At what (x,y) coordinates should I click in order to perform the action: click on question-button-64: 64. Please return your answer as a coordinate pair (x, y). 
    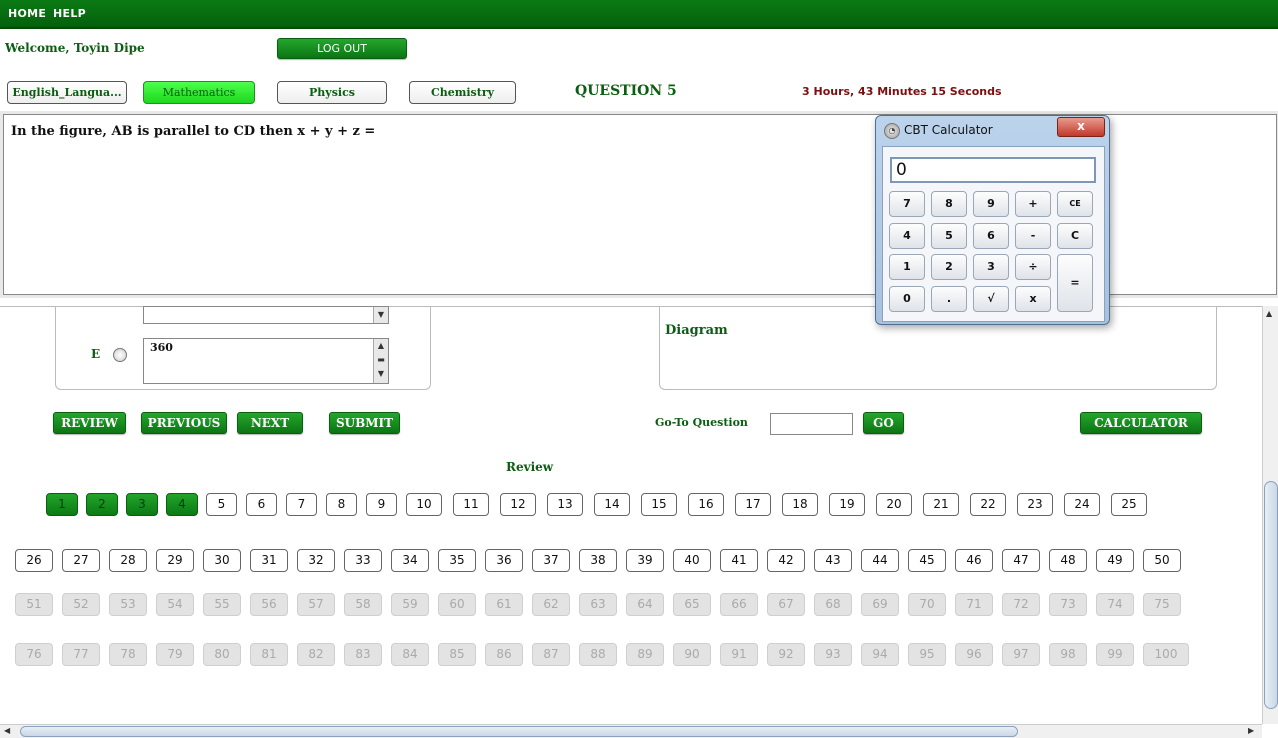
    Looking at the image, I should click on (645, 604).